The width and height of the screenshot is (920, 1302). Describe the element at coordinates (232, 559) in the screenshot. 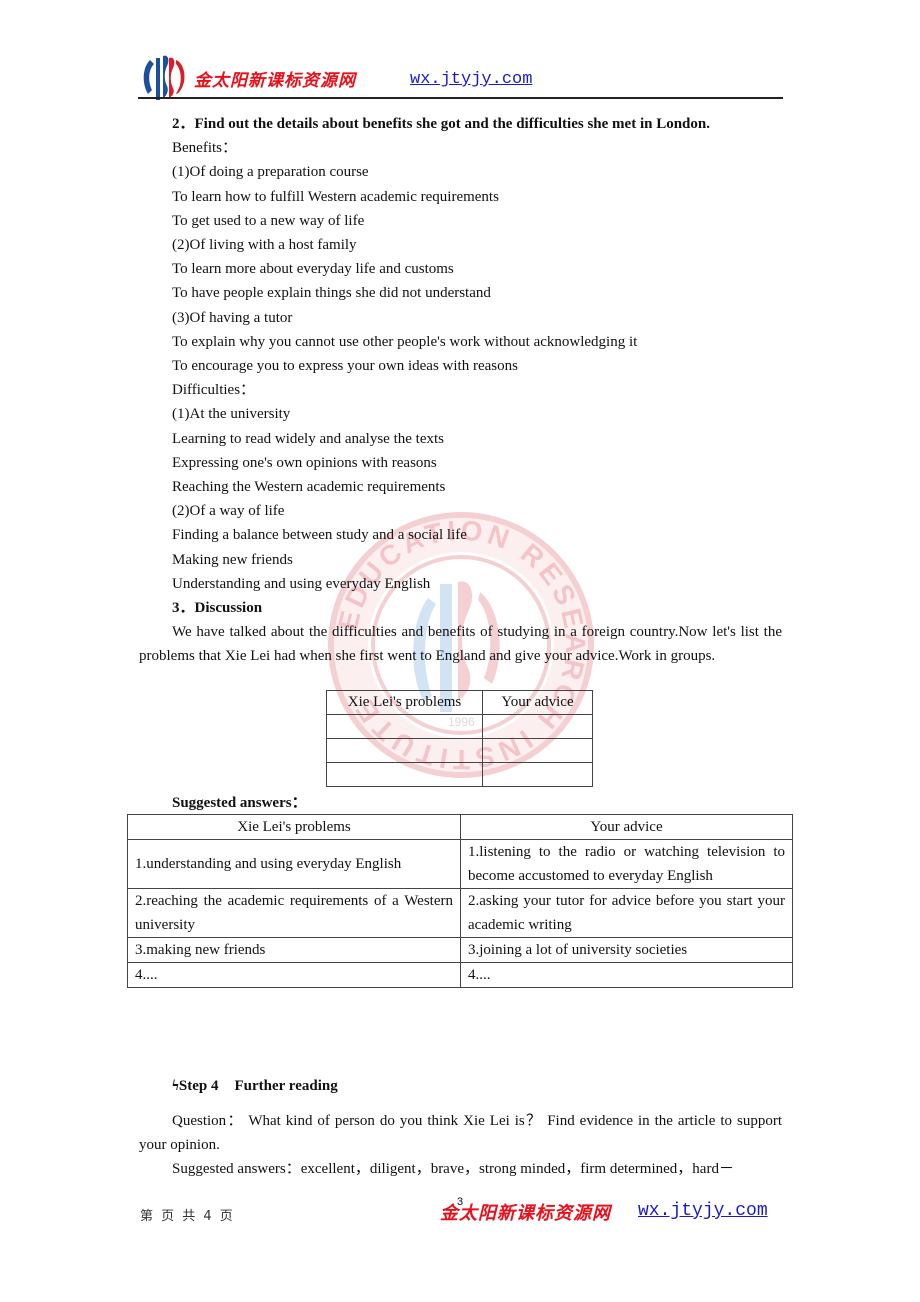

I see `difficulty-item: Making new friends` at that location.